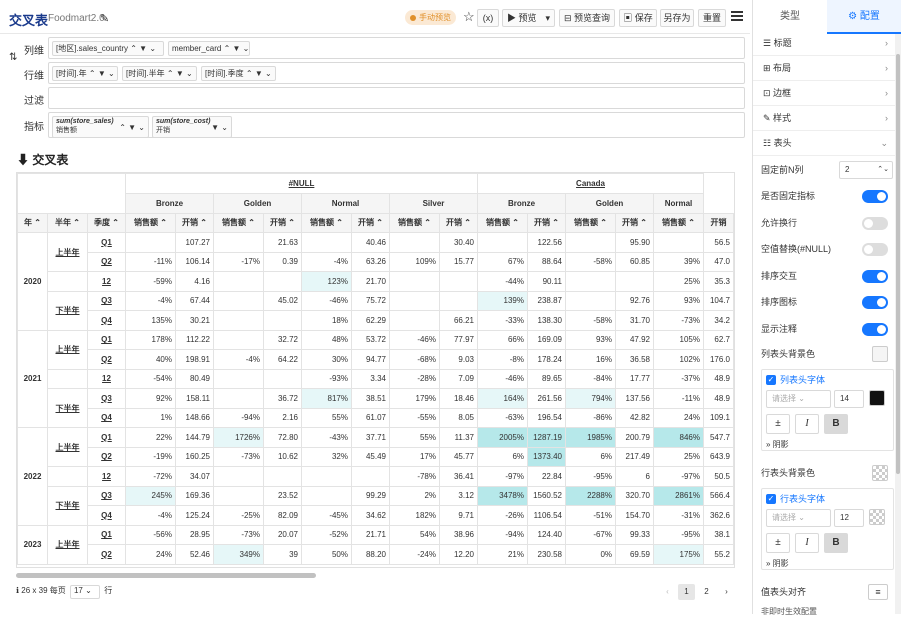  Describe the element at coordinates (718, 222) in the screenshot. I see `column-header: 开销` at that location.